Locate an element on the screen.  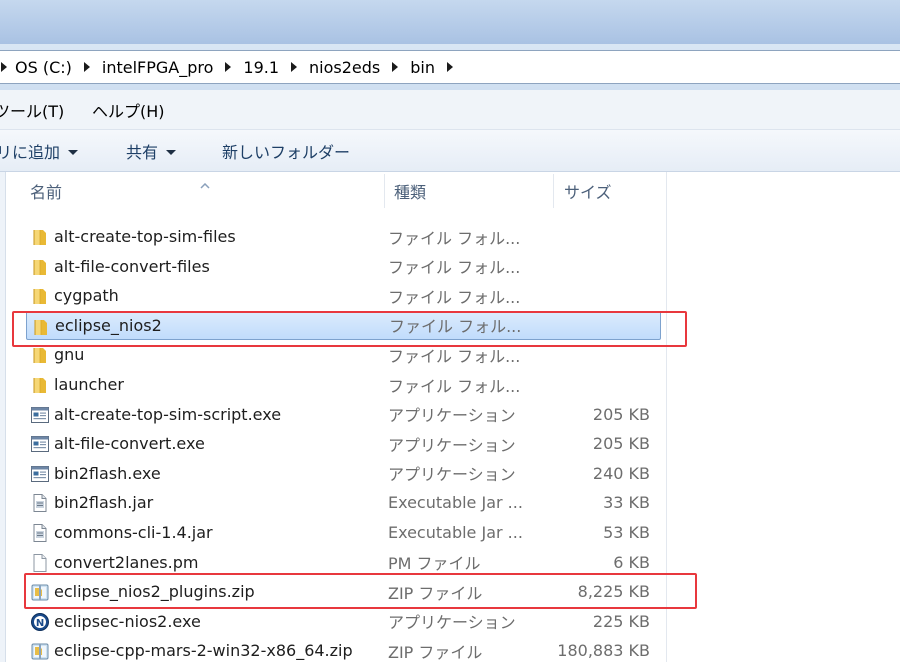
breadcrumb-os-c: OS (C:) is located at coordinates (54, 67).